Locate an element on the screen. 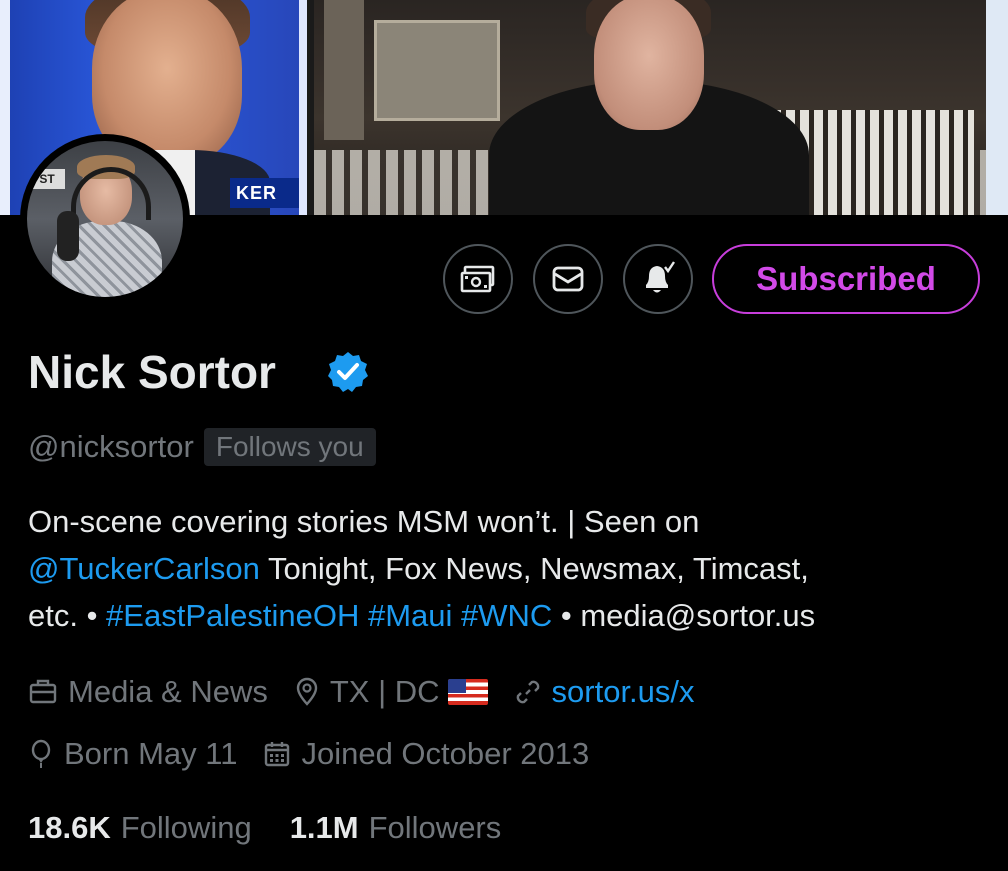  avatar-image: ST is located at coordinates (105, 219).